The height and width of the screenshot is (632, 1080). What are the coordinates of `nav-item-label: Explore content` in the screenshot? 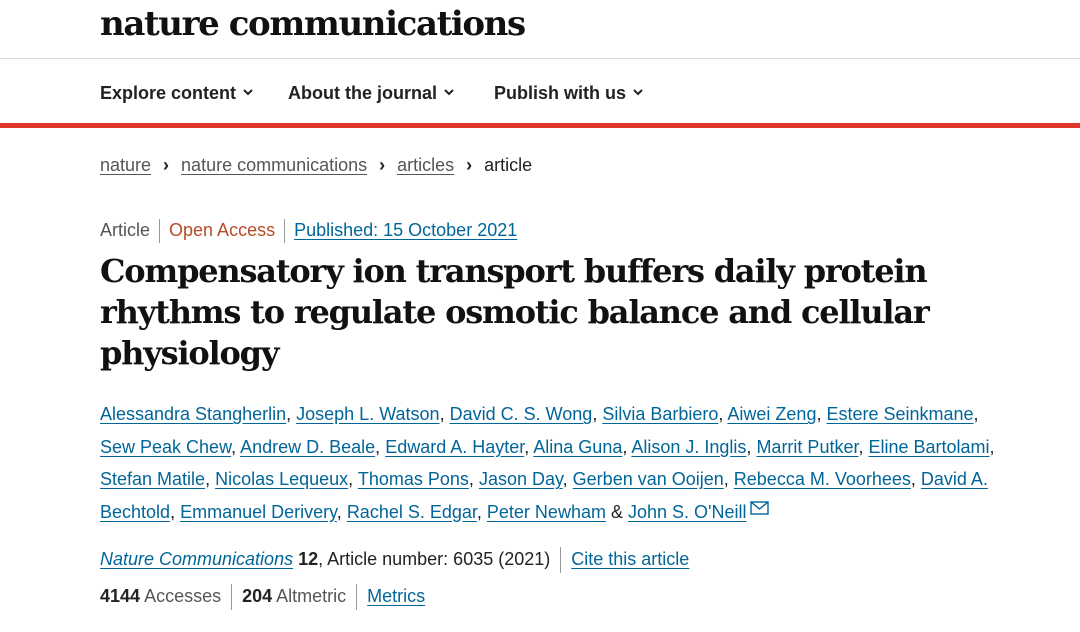 It's located at (168, 93).